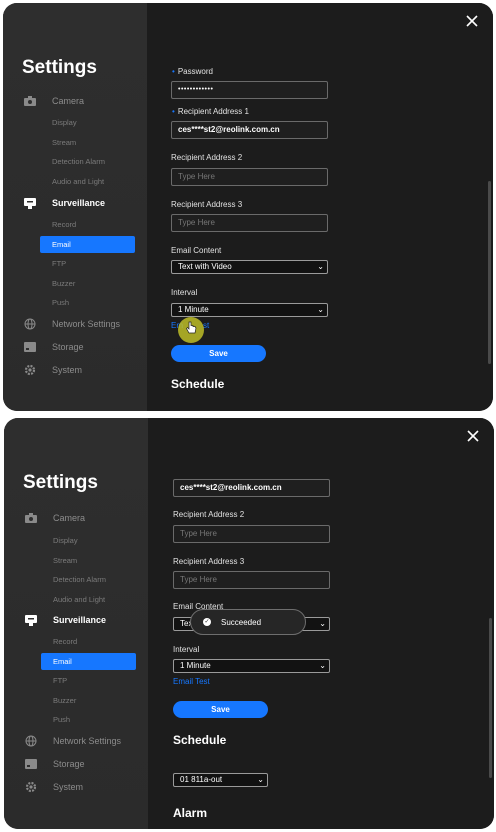 The image size is (496, 832). I want to click on password-field: ••••••••••••, so click(249, 90).